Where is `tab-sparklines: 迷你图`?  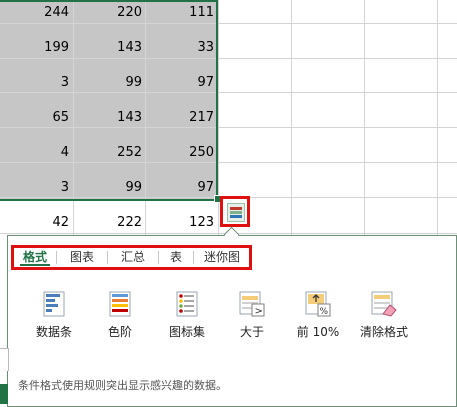 tab-sparklines: 迷你图 is located at coordinates (222, 257).